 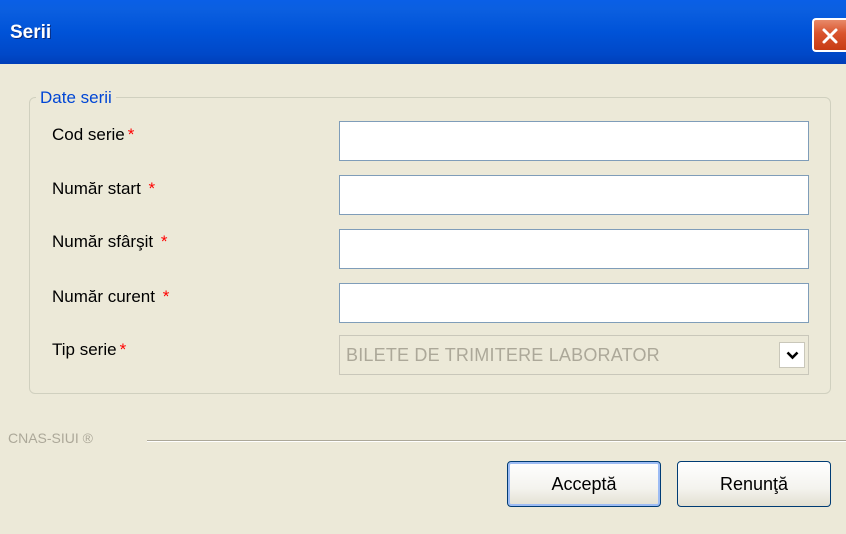 I want to click on accept-button: Acceptă, so click(x=584, y=484).